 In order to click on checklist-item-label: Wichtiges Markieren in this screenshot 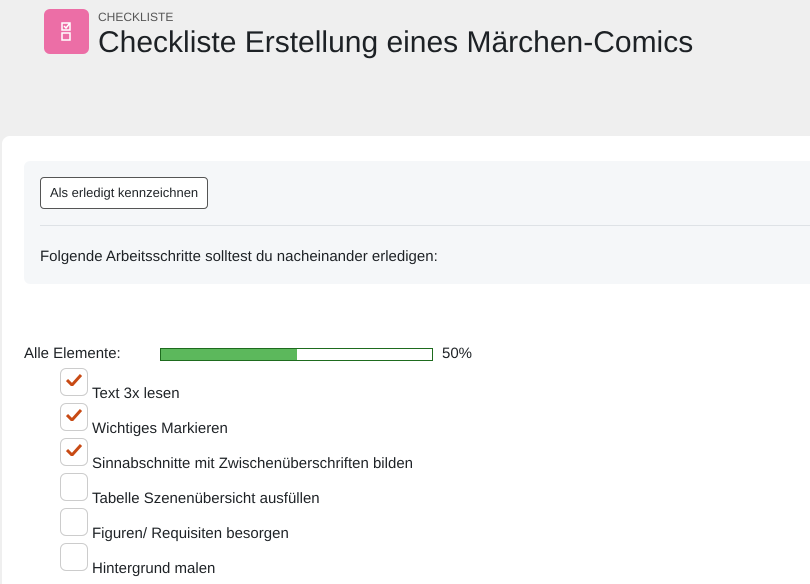, I will do `click(160, 429)`.